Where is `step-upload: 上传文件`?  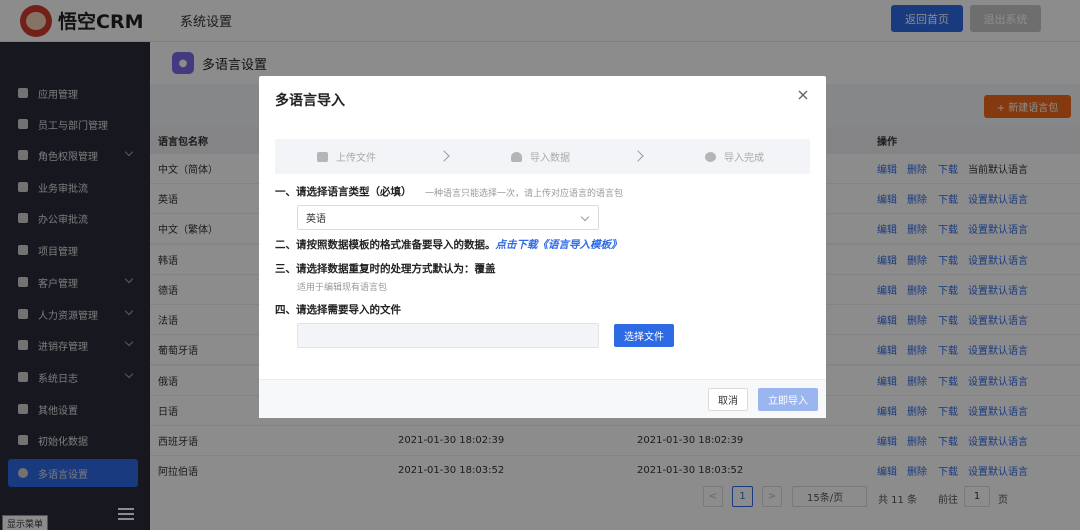 step-upload: 上传文件 is located at coordinates (346, 156).